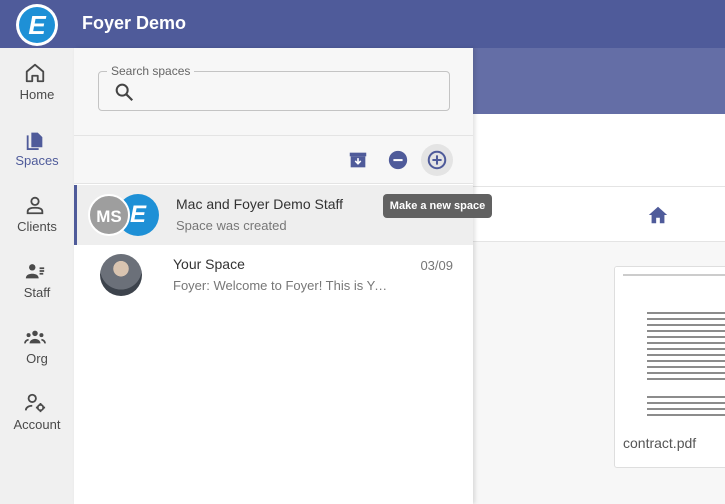 This screenshot has width=725, height=504. I want to click on staff-icon, so click(35, 271).